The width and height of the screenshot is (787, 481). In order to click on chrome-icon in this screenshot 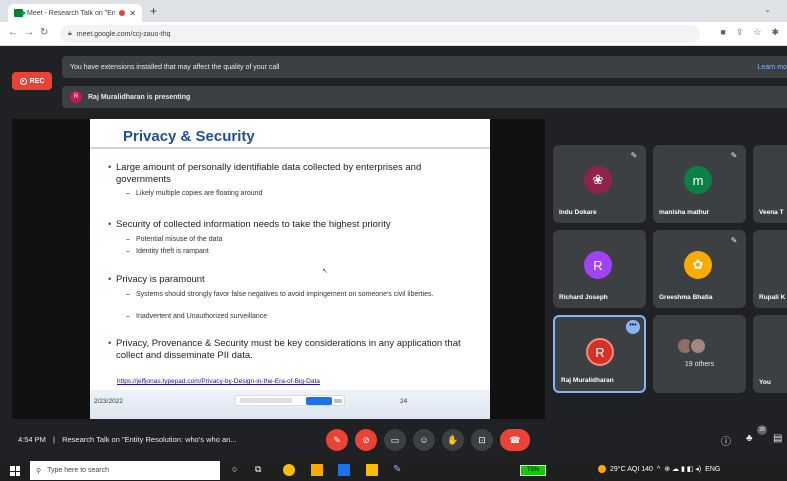, I will do `click(289, 470)`.